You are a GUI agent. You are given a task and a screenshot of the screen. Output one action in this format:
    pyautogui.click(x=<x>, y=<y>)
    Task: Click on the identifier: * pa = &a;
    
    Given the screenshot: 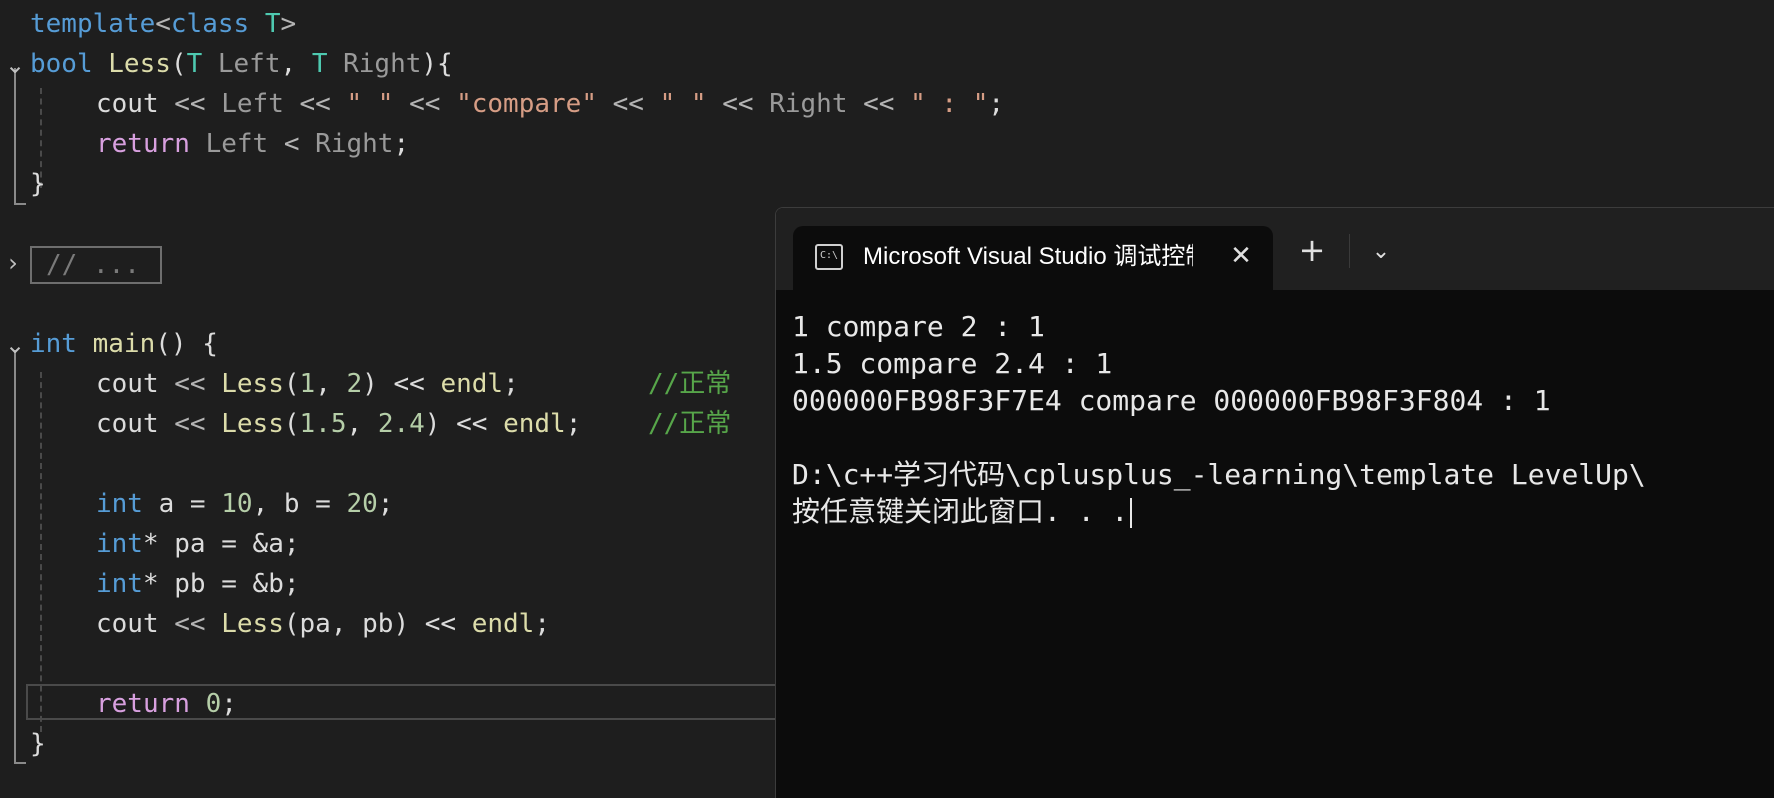 What is the action you would take?
    pyautogui.click(x=221, y=544)
    